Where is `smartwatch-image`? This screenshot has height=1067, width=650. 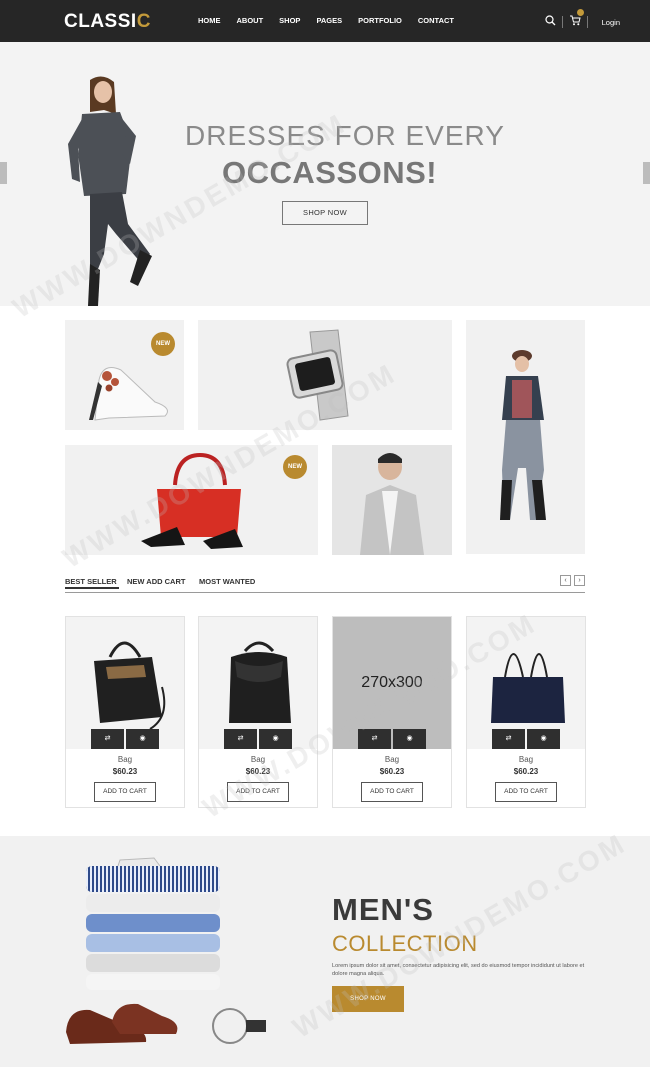 smartwatch-image is located at coordinates (317, 375).